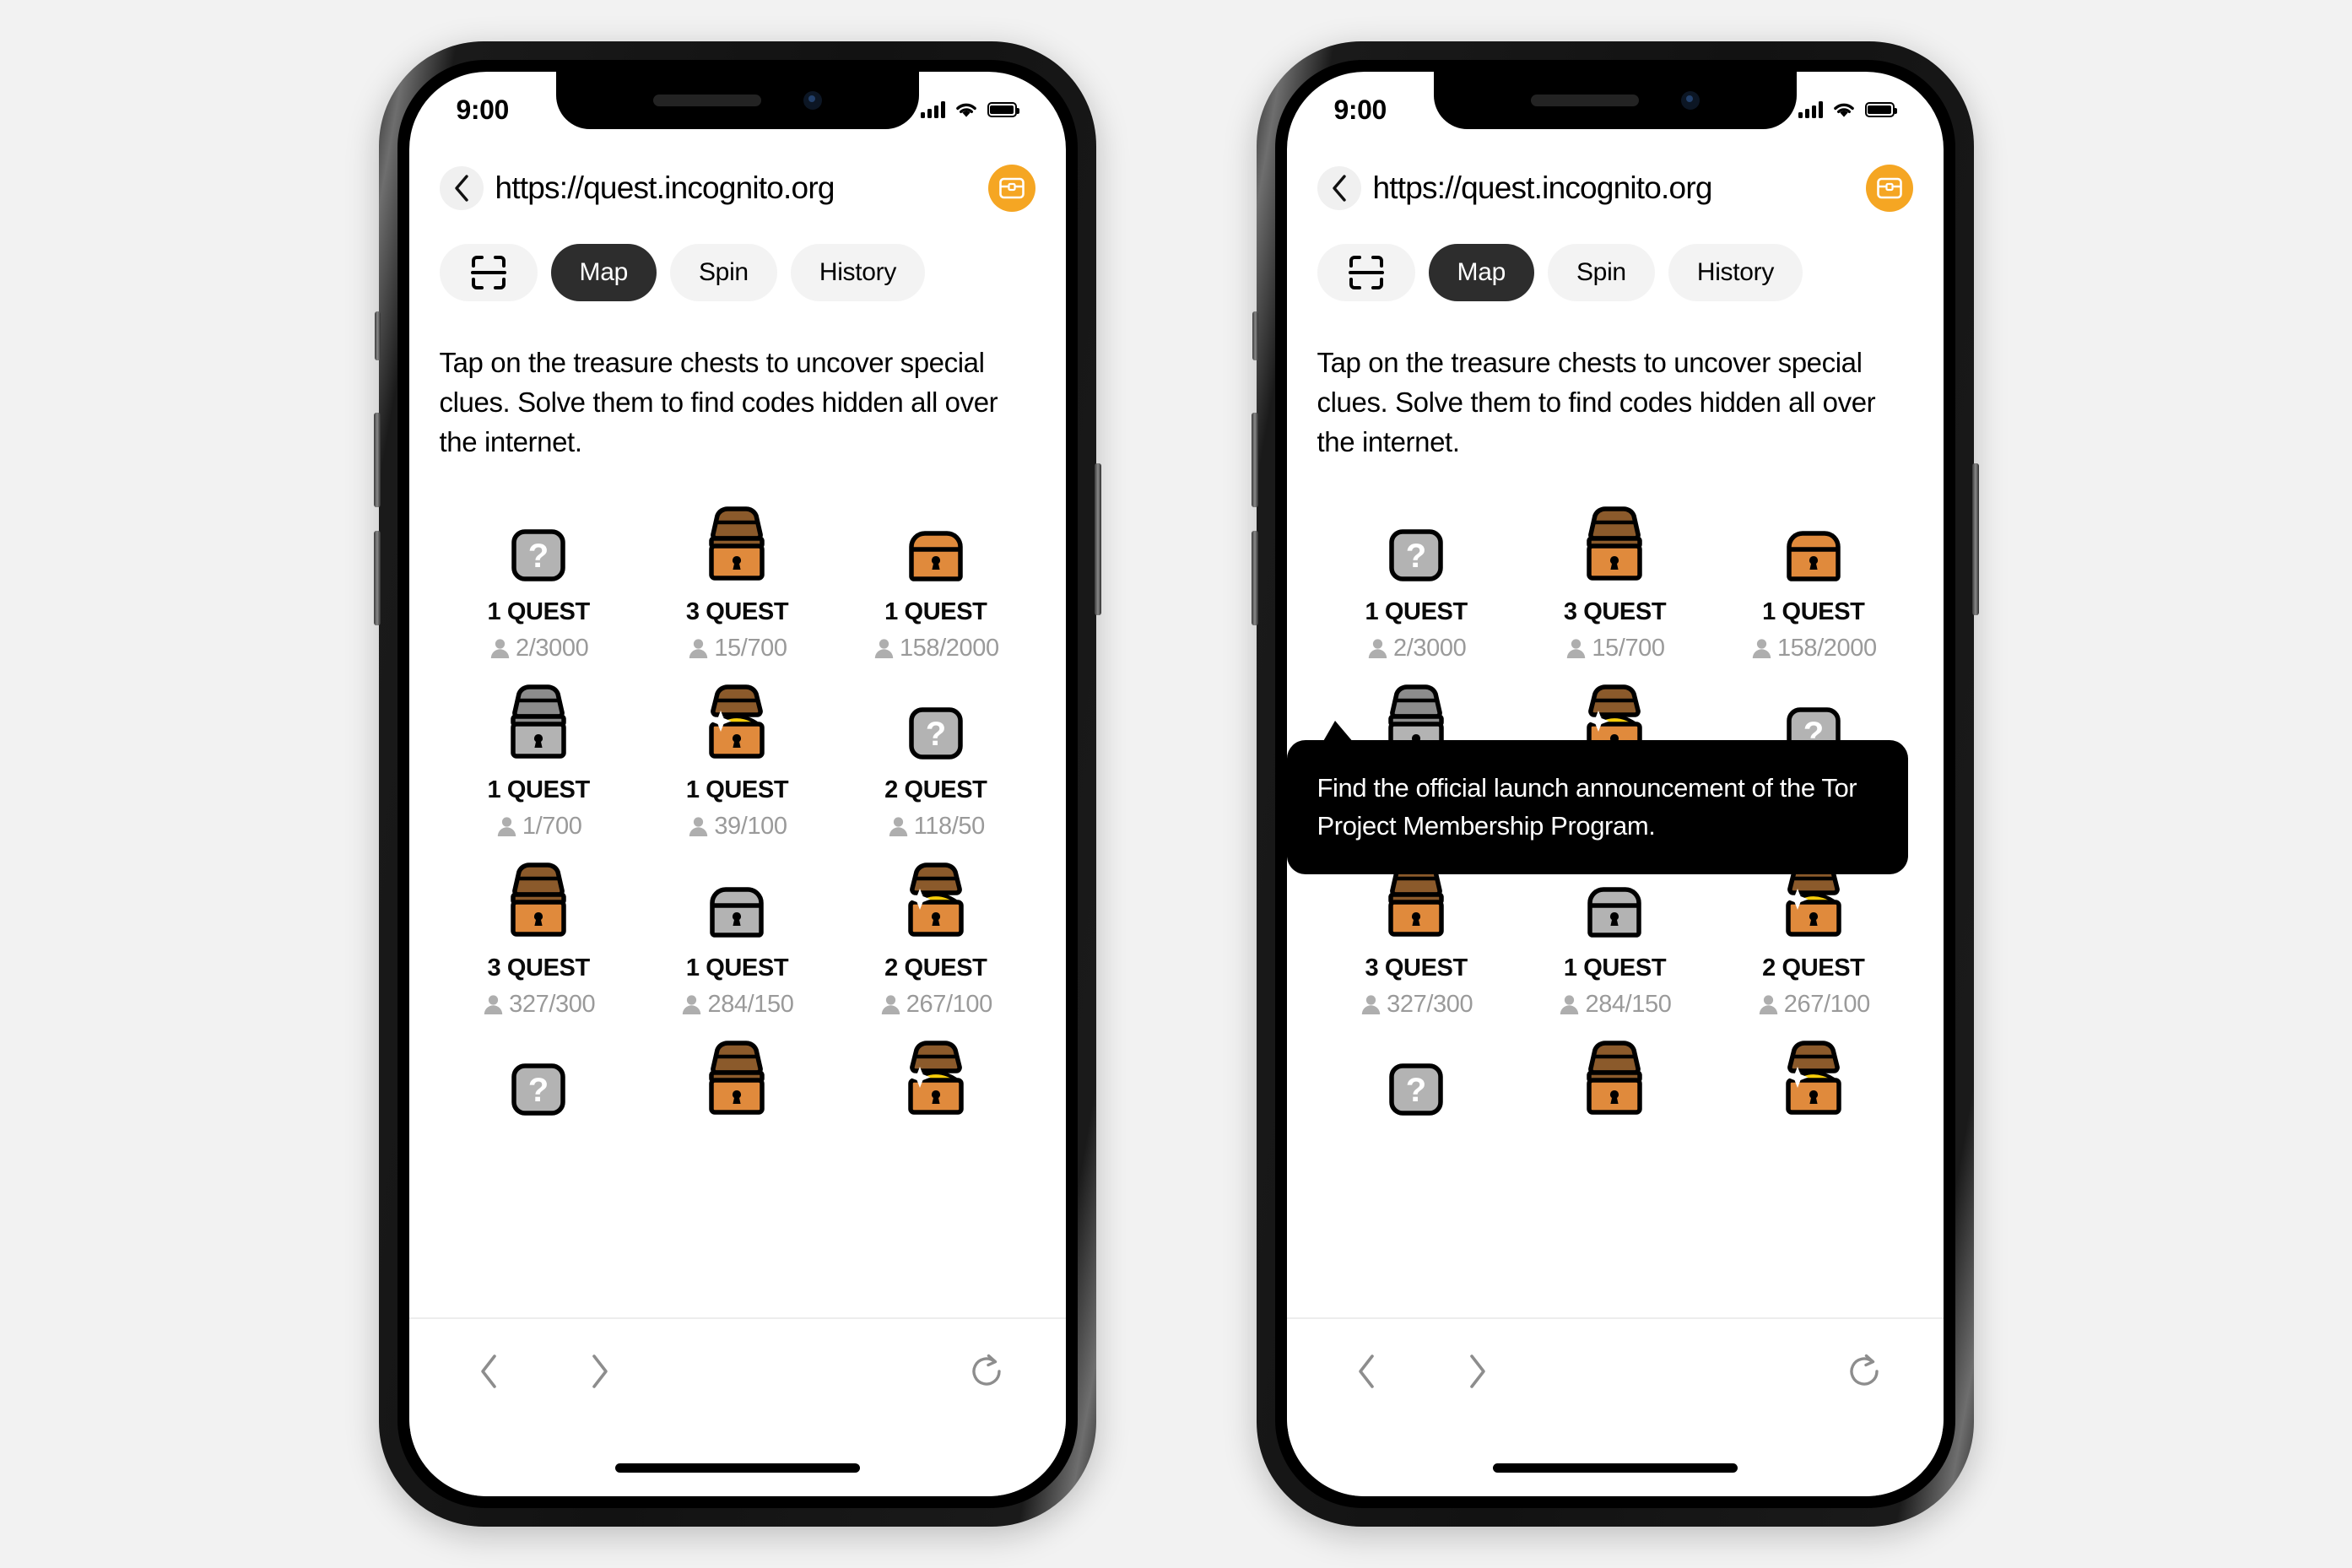  Describe the element at coordinates (1813, 967) in the screenshot. I see `quest-count-label: 2 QUEST` at that location.